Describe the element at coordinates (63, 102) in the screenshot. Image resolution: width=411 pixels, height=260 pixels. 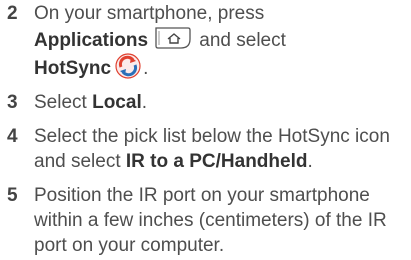
I see `step-text: Select` at that location.